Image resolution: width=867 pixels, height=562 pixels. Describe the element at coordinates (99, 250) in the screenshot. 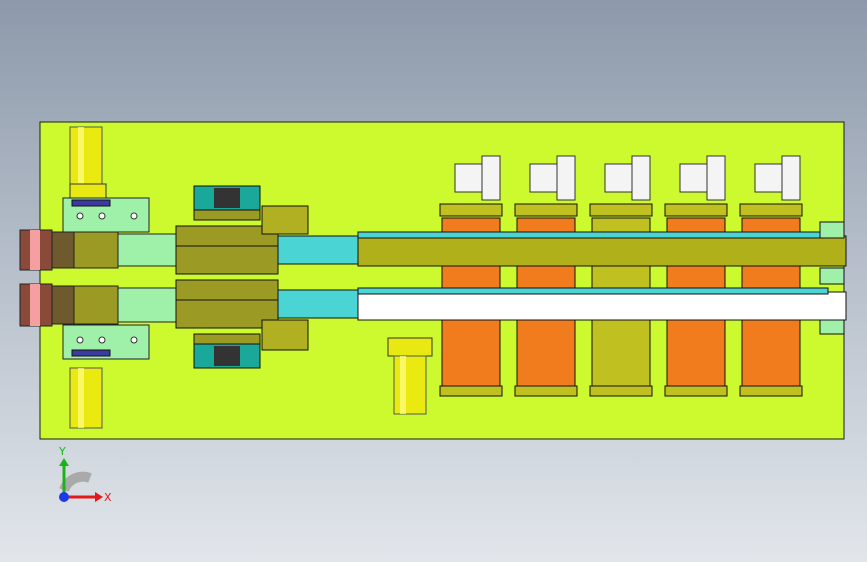

I see `feeder-top` at that location.